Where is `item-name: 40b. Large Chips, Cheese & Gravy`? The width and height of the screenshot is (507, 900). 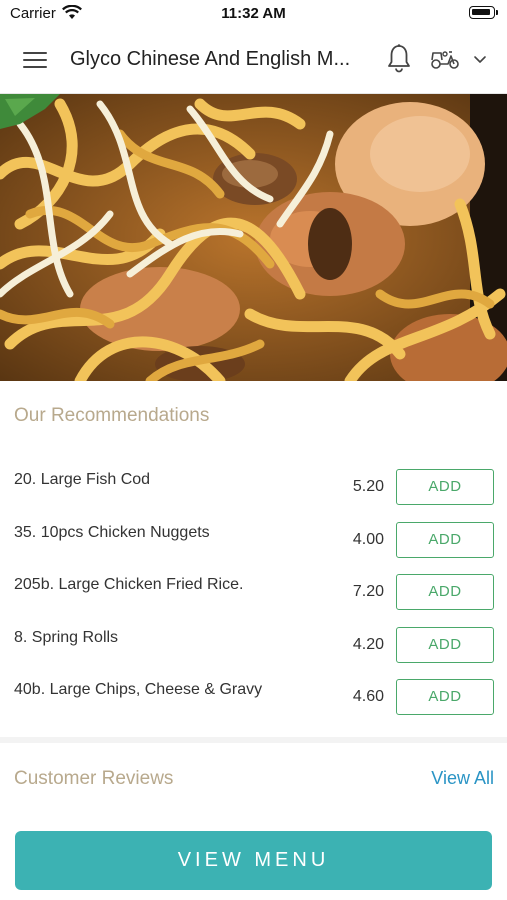 item-name: 40b. Large Chips, Cheese & Gravy is located at coordinates (138, 689).